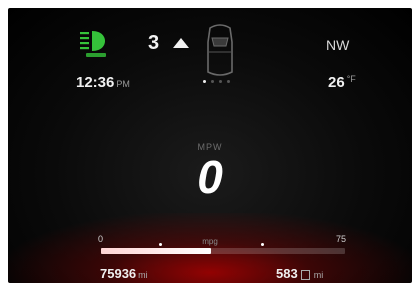  What do you see at coordinates (181, 43) in the screenshot?
I see `triangle-up-icon` at bounding box center [181, 43].